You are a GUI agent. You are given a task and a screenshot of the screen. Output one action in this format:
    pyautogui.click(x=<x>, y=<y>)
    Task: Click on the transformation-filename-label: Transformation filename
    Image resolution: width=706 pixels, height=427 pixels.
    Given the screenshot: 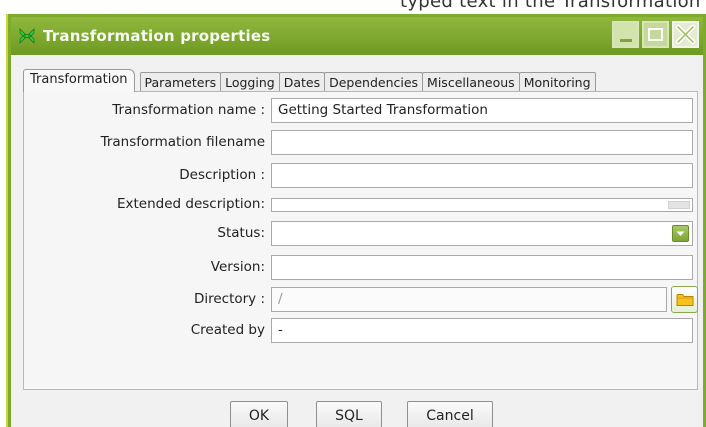 What is the action you would take?
    pyautogui.click(x=182, y=142)
    